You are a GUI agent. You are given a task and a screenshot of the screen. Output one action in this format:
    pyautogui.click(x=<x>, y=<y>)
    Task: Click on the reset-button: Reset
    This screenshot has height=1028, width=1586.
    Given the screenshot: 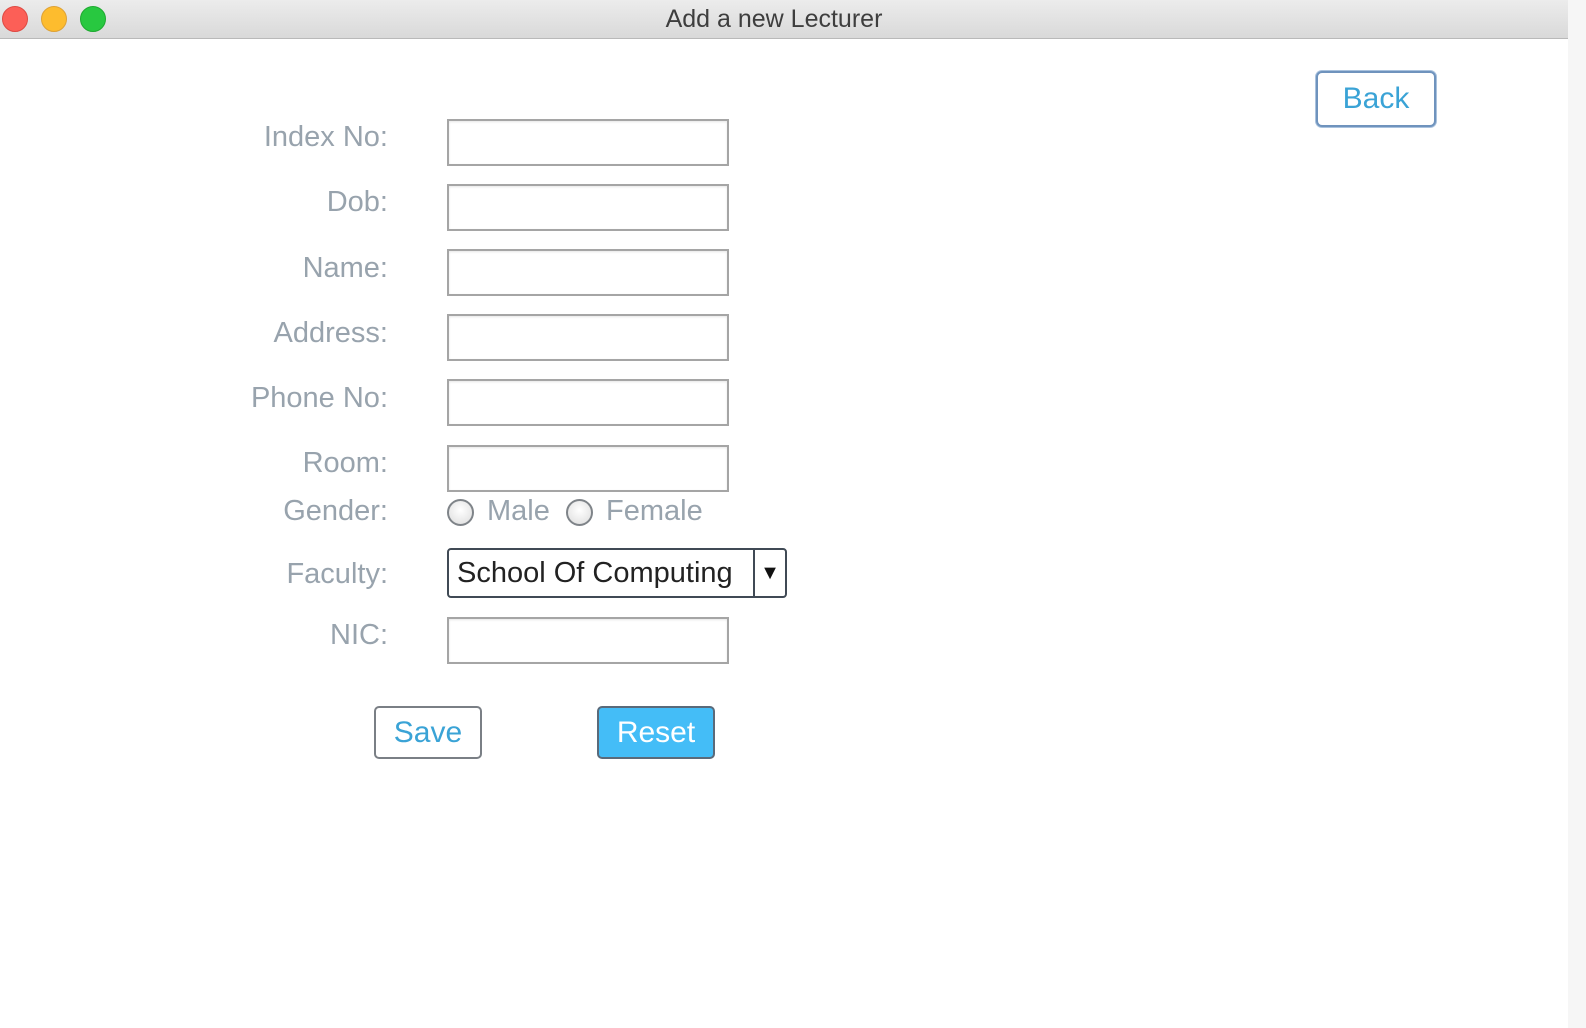 What is the action you would take?
    pyautogui.click(x=656, y=732)
    